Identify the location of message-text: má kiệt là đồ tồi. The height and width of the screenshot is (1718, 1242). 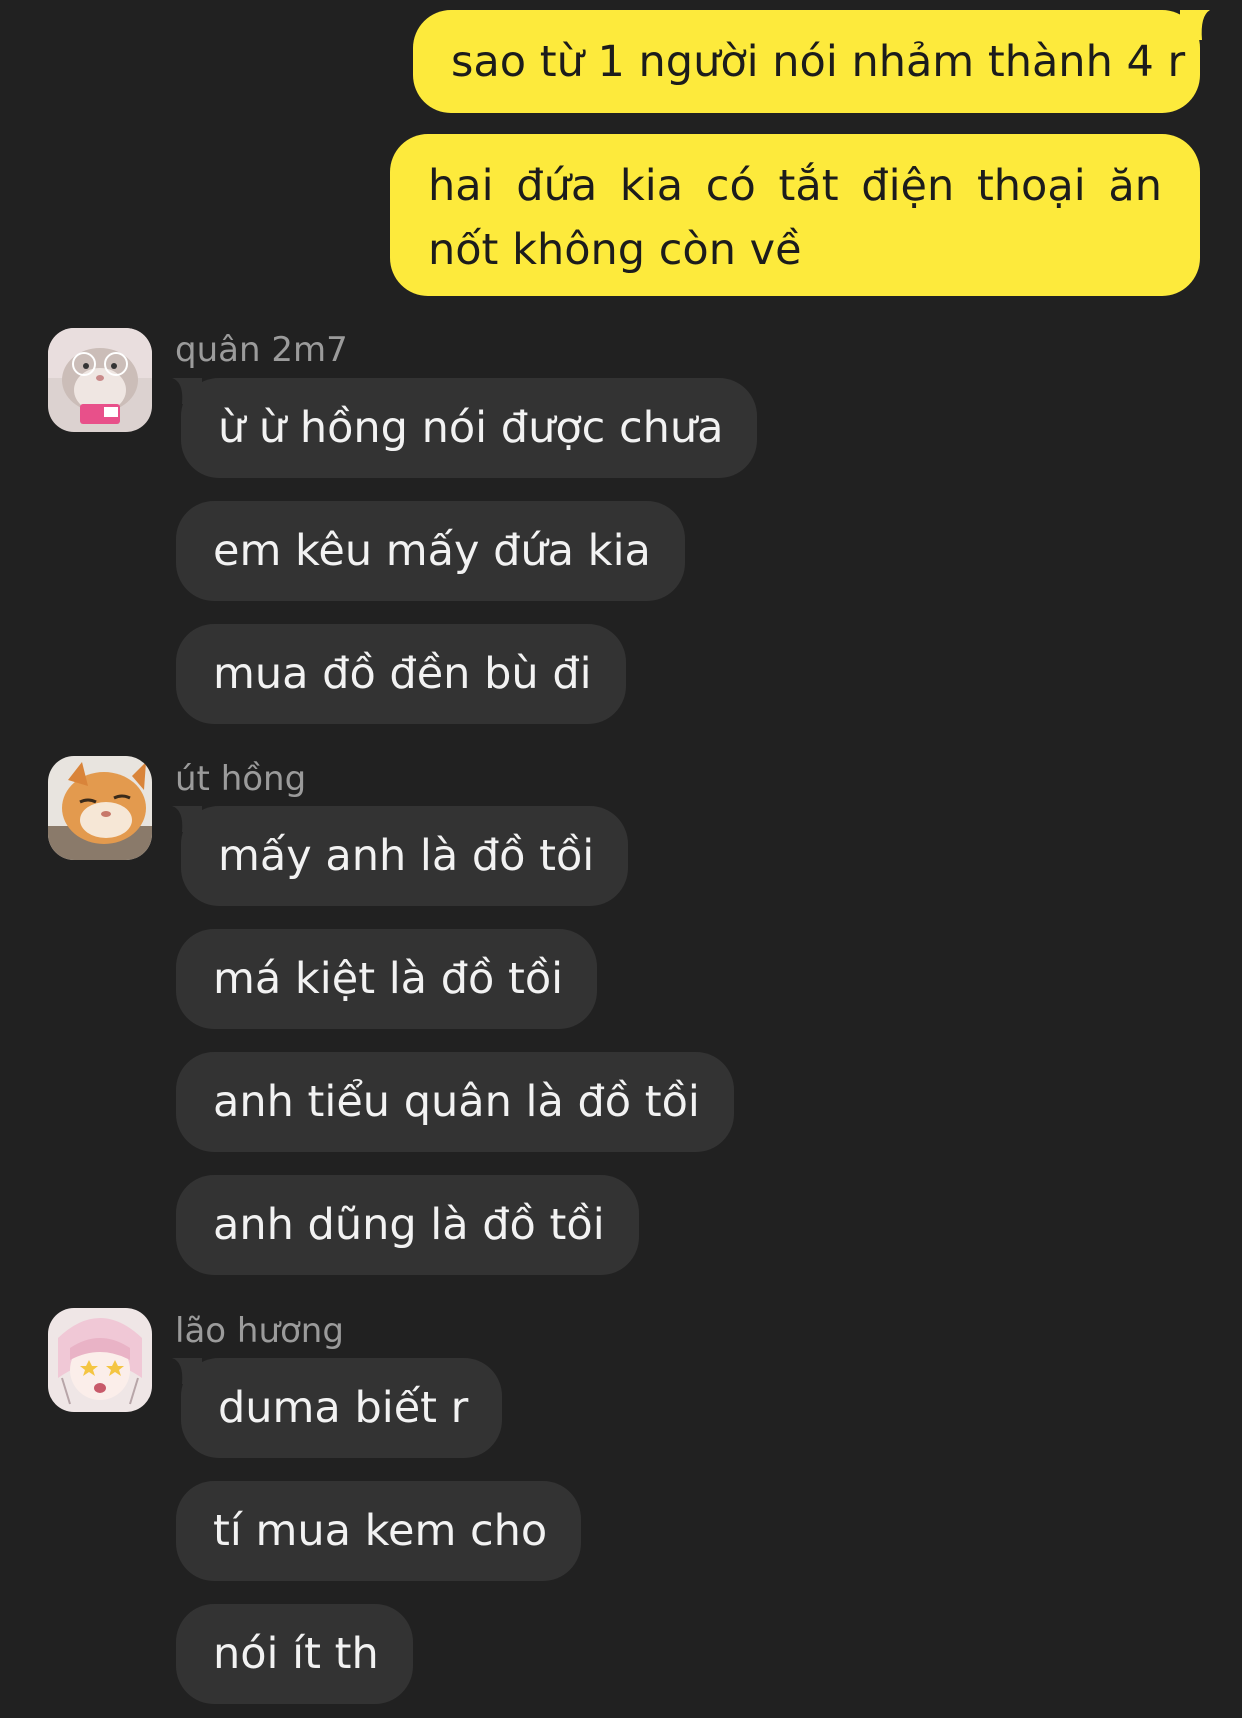
(388, 979).